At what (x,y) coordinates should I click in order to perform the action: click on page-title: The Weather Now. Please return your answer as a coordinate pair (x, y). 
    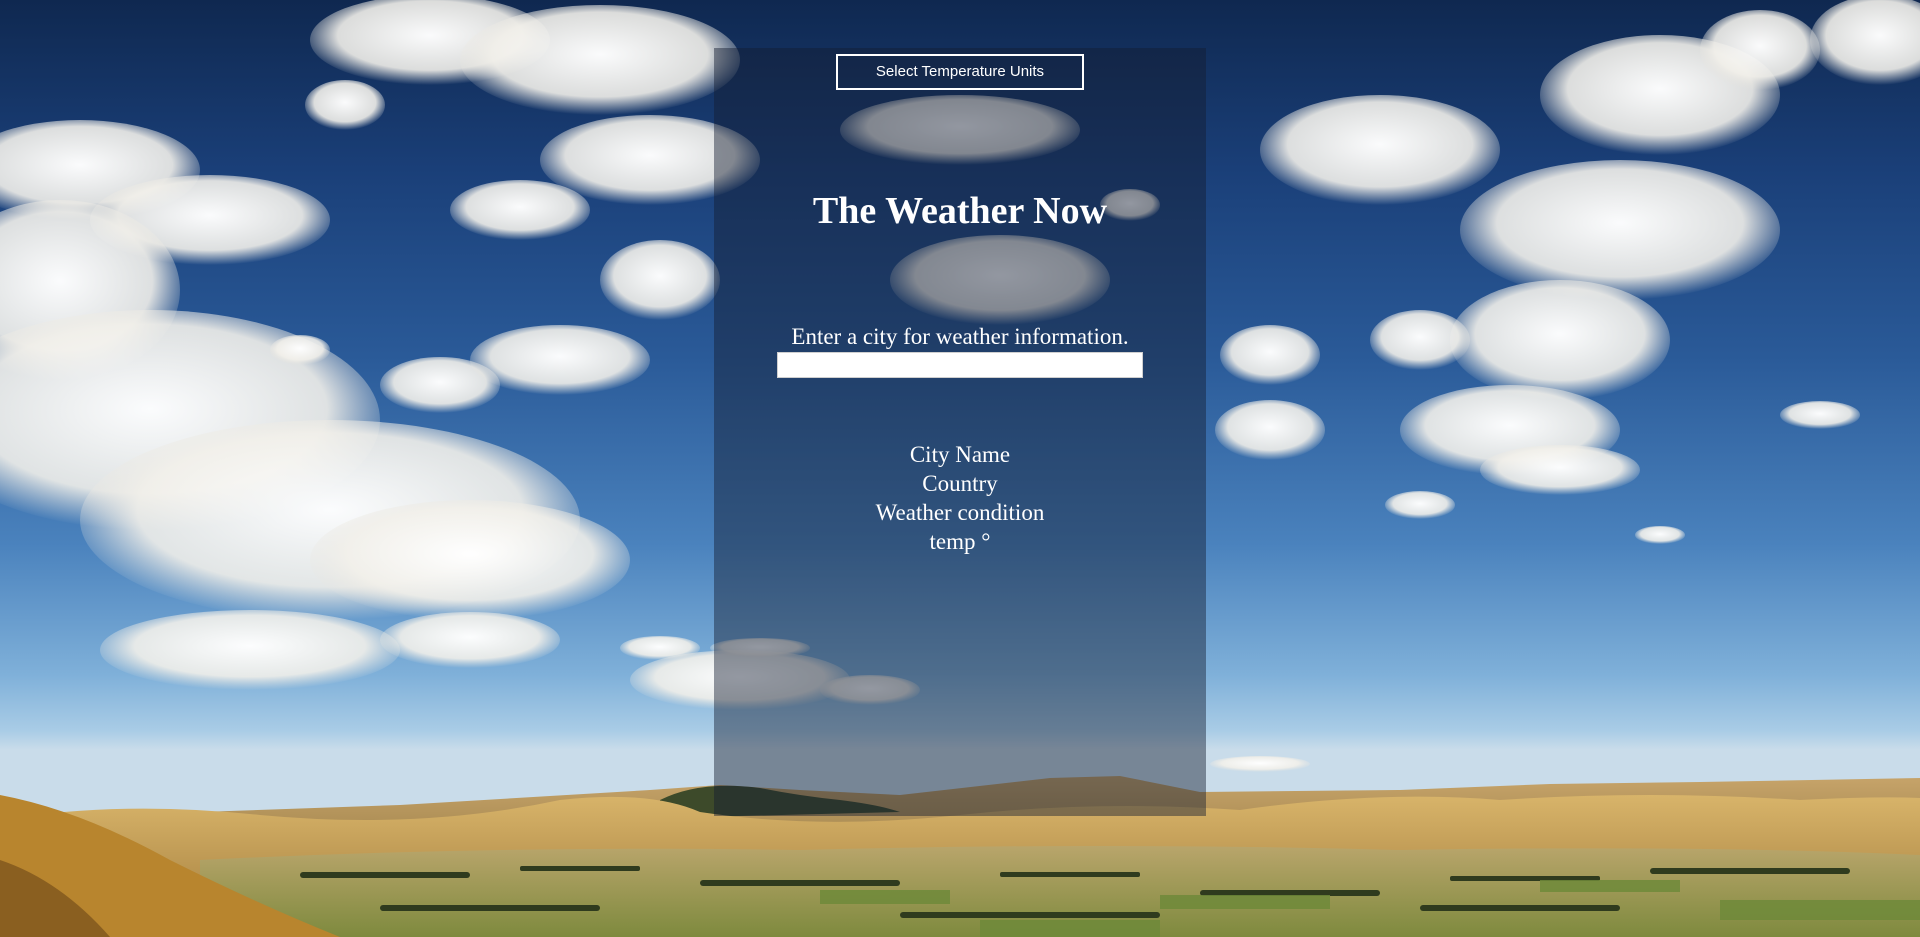
    Looking at the image, I should click on (960, 211).